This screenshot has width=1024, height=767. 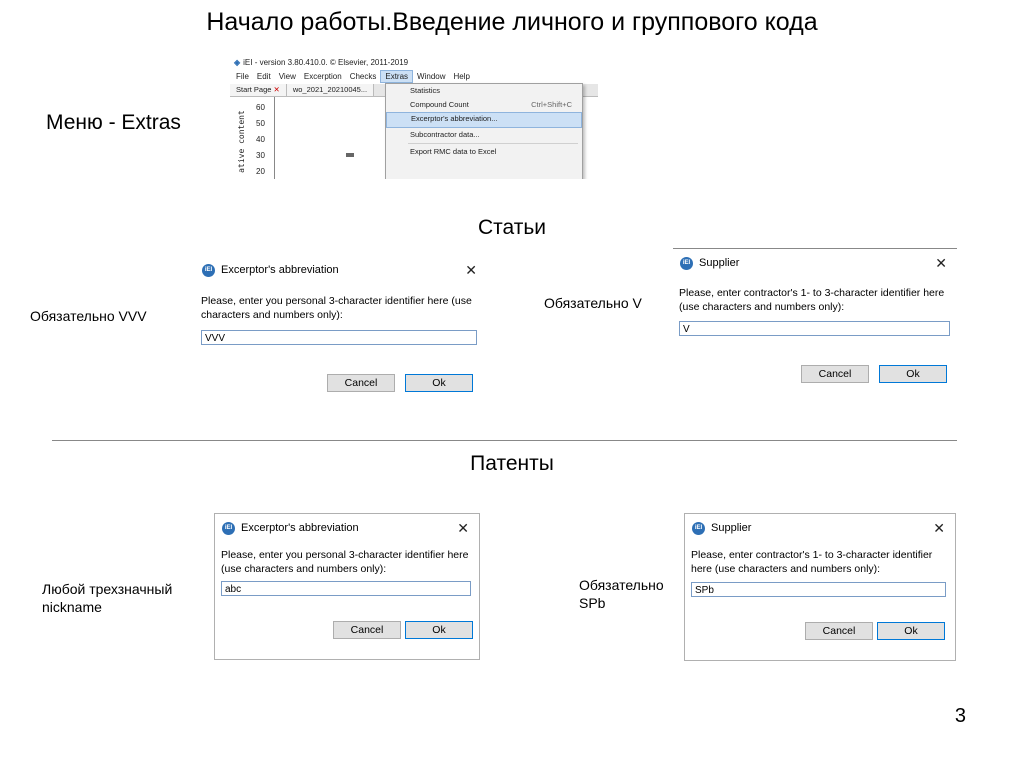 I want to click on chart-ytick: 50, so click(x=260, y=123).